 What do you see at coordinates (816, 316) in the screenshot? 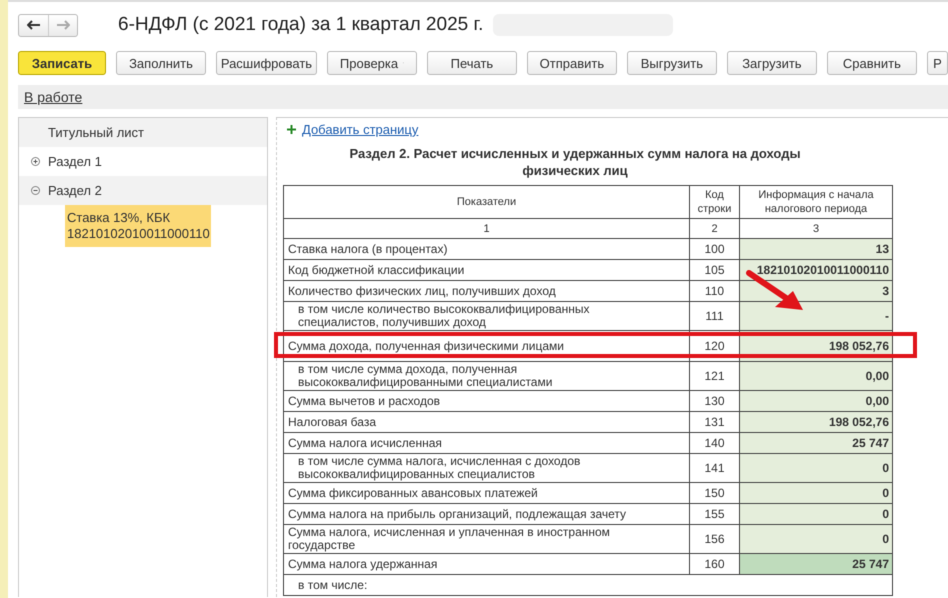
I see `value-cell: -` at bounding box center [816, 316].